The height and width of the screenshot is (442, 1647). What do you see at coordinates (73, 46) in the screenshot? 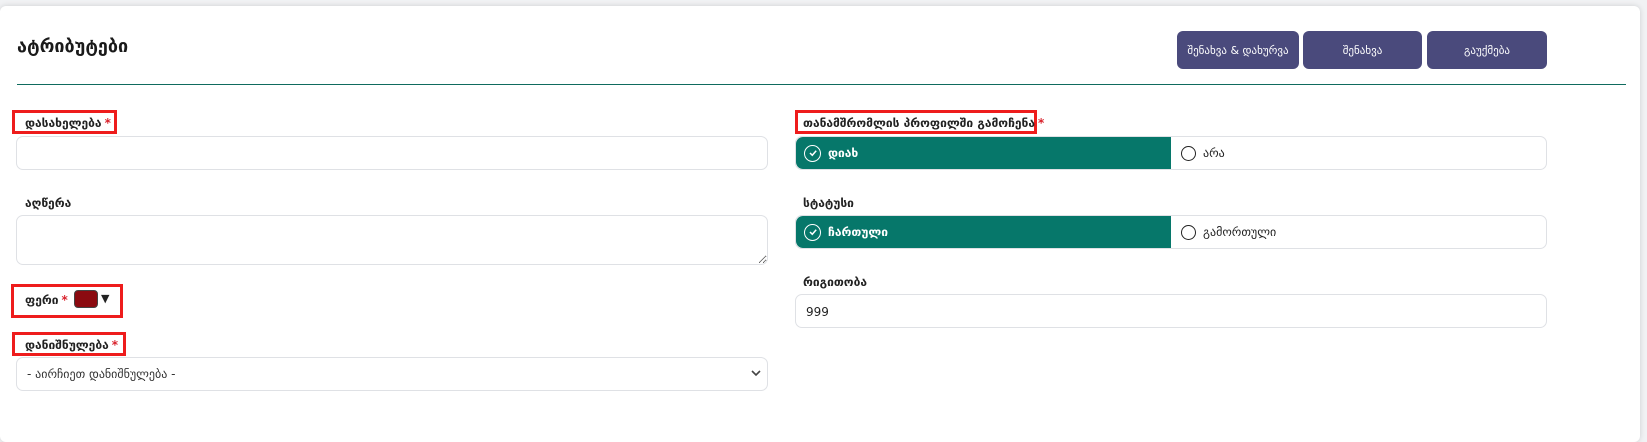
I see `page-title: ატრიბუტები` at bounding box center [73, 46].